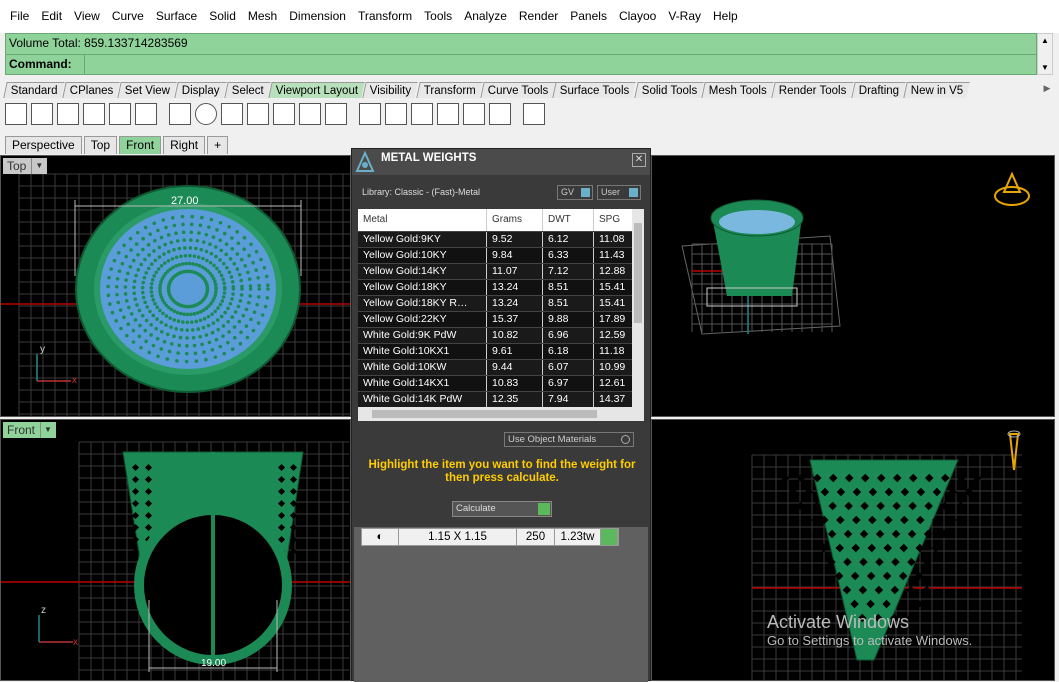 The image size is (1059, 682). Describe the element at coordinates (222, 16) in the screenshot. I see `menu-item-solid: Solid` at that location.